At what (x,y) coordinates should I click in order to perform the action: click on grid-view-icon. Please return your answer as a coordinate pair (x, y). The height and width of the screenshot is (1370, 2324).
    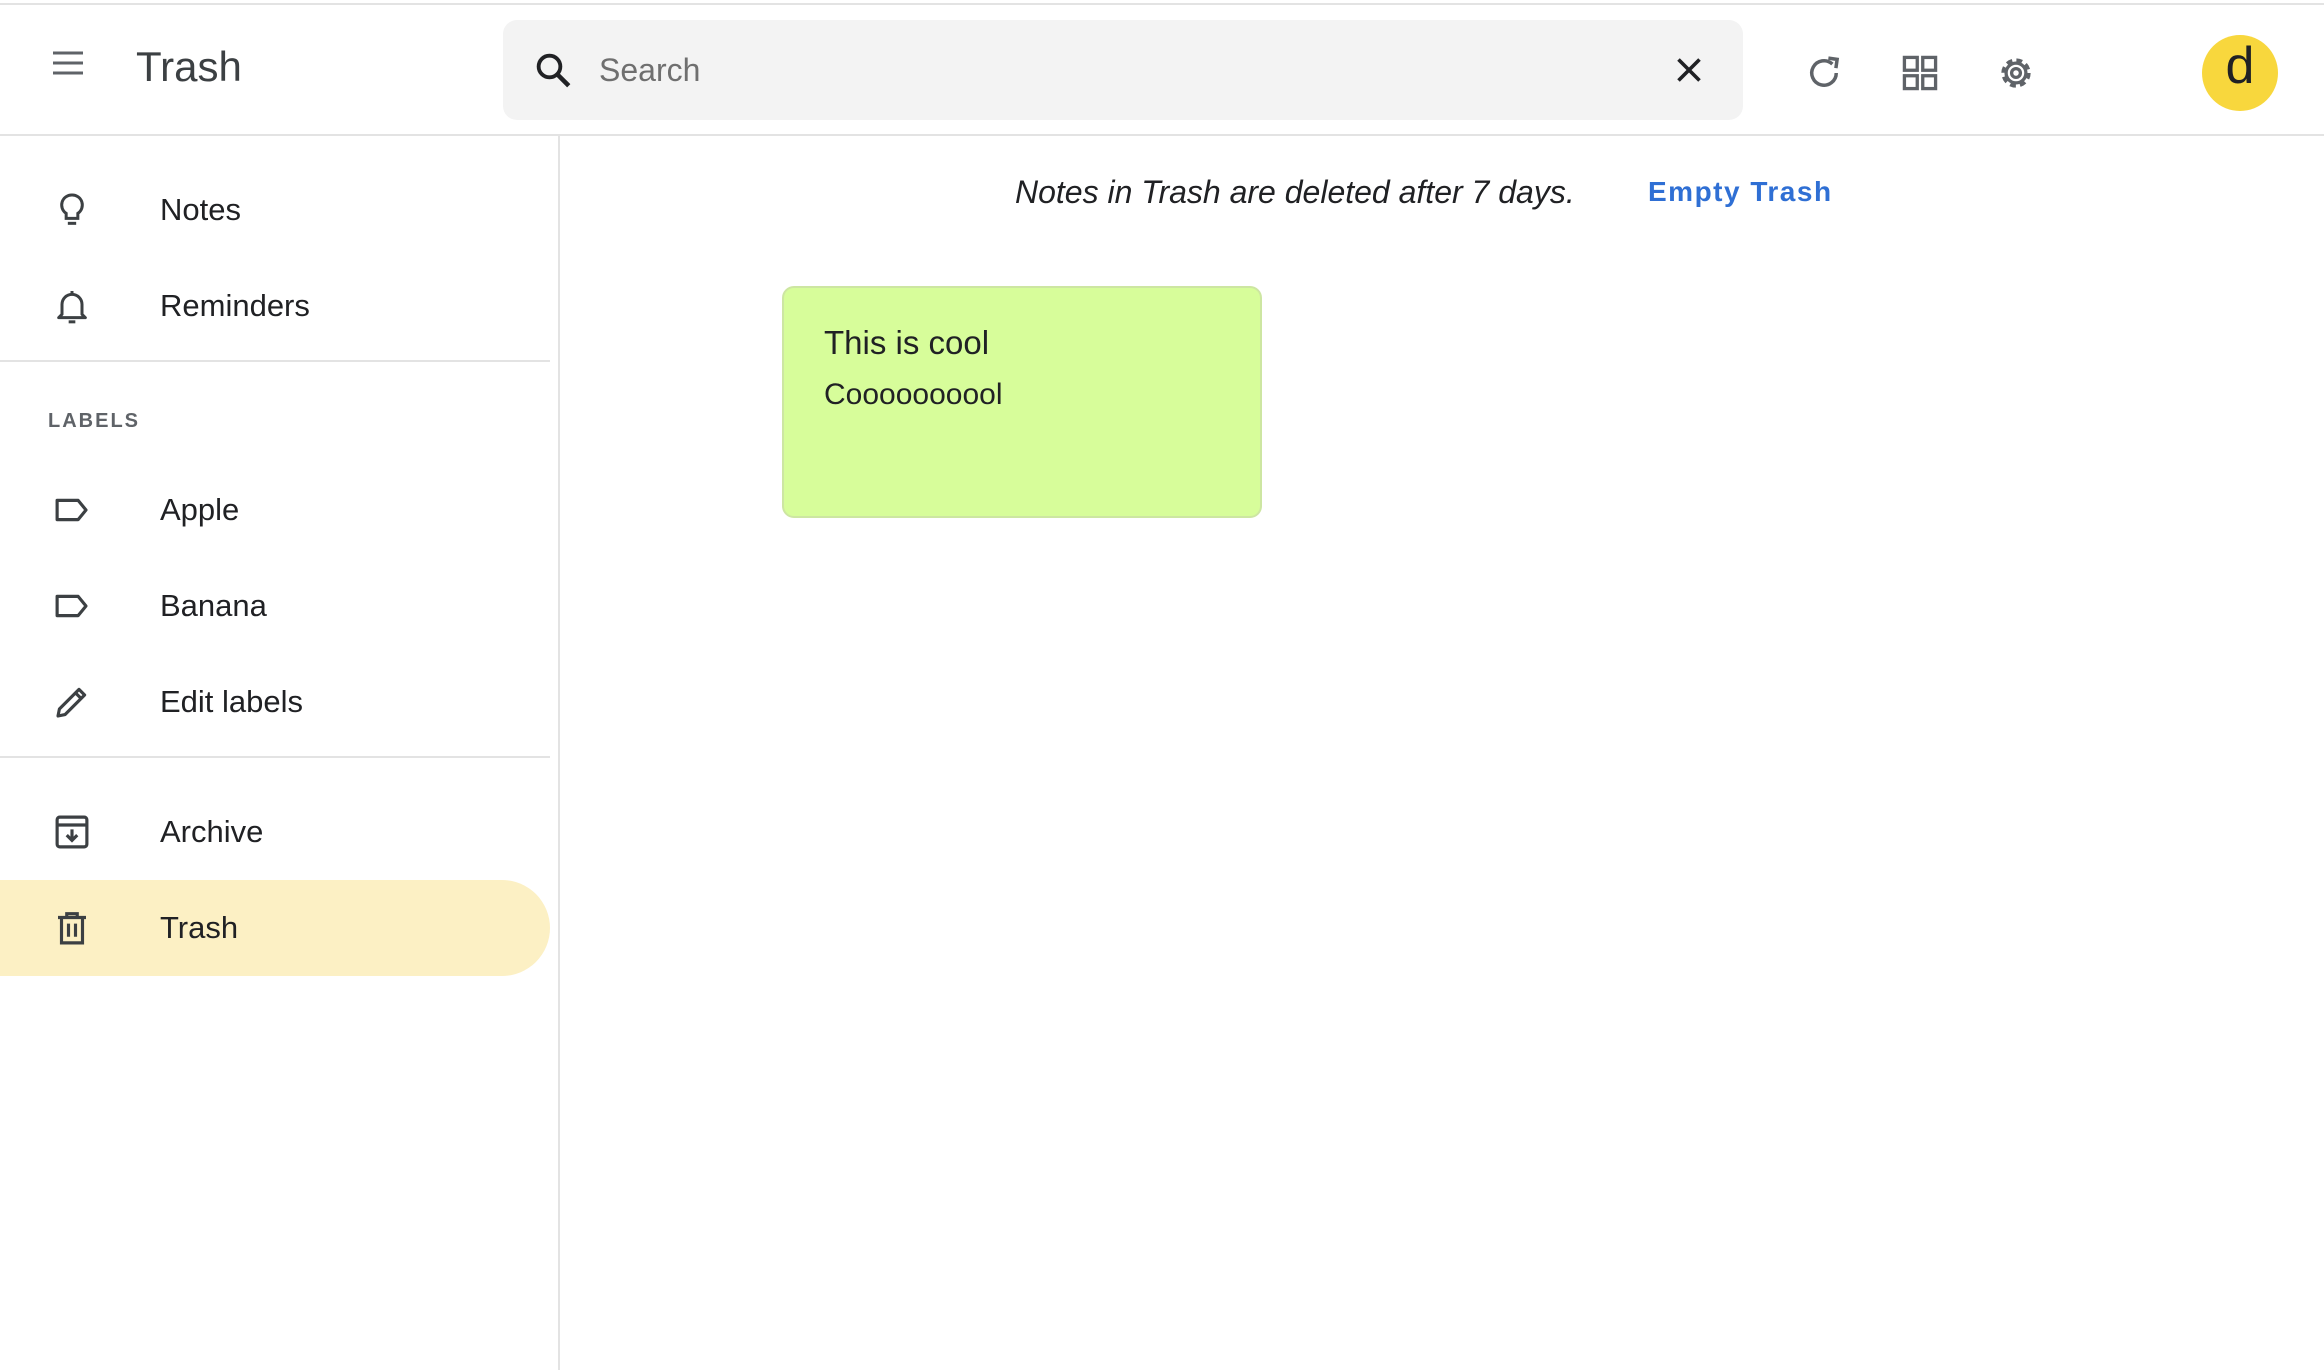
    Looking at the image, I should click on (1920, 73).